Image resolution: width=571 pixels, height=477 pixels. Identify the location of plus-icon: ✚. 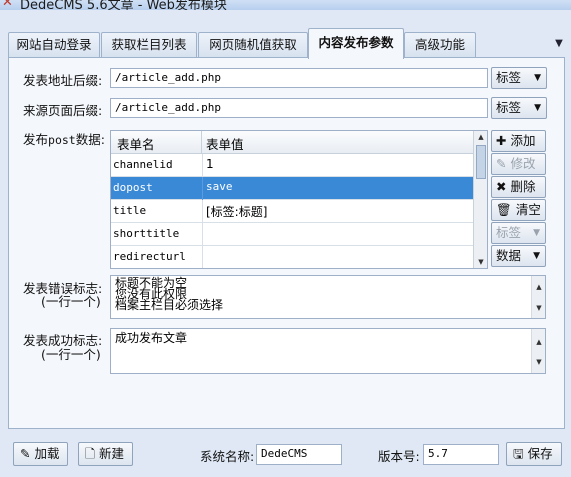
(501, 140).